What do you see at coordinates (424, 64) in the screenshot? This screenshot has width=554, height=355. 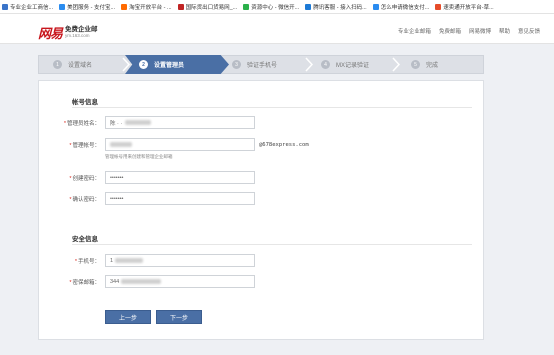 I see `step-5: 5 完成` at bounding box center [424, 64].